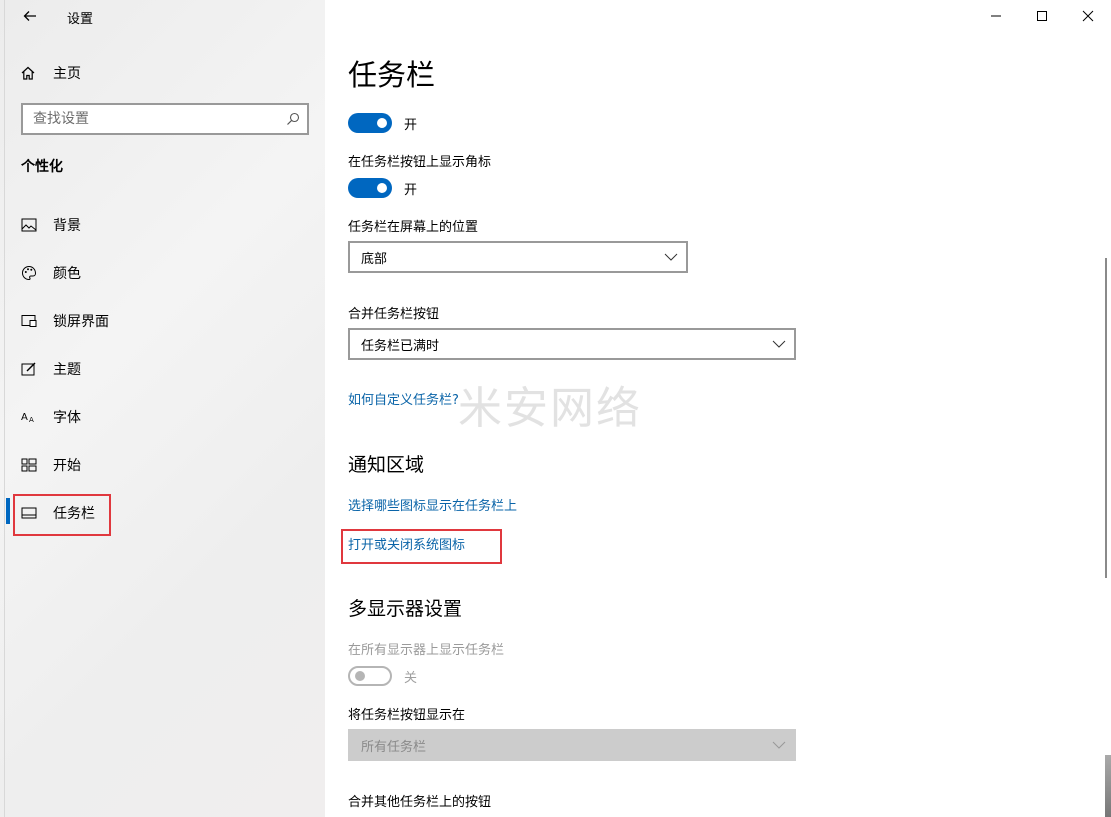  I want to click on sidebar-item-home: 主页, so click(50, 73).